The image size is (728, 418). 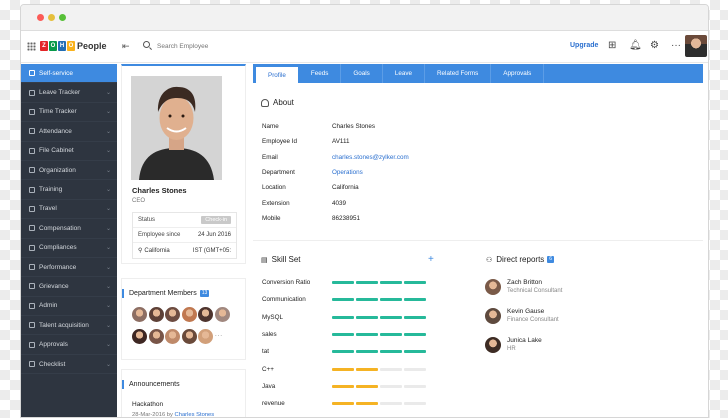 I want to click on direct-report-item: Junica Lake HR, so click(x=523, y=344).